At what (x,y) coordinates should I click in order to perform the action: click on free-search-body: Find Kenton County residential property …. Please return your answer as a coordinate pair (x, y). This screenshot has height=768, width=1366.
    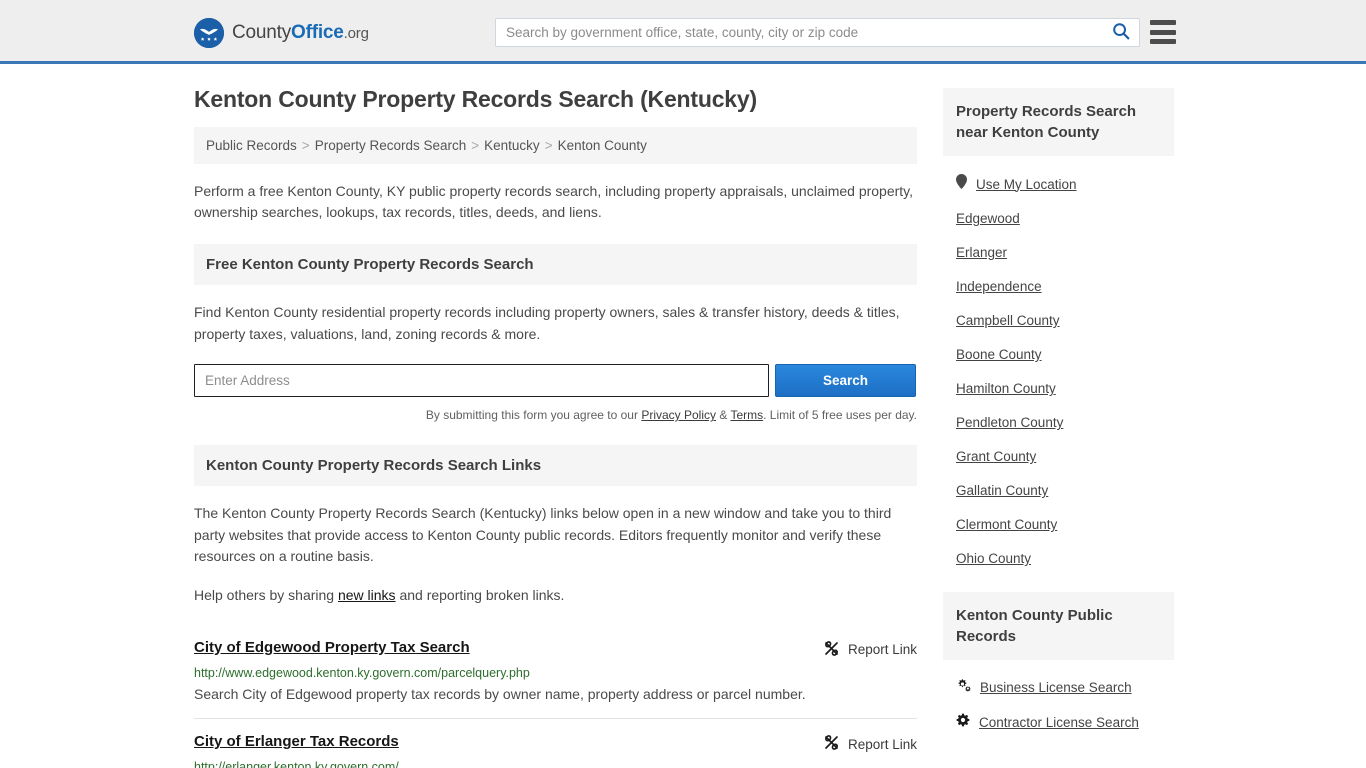
    Looking at the image, I should click on (555, 363).